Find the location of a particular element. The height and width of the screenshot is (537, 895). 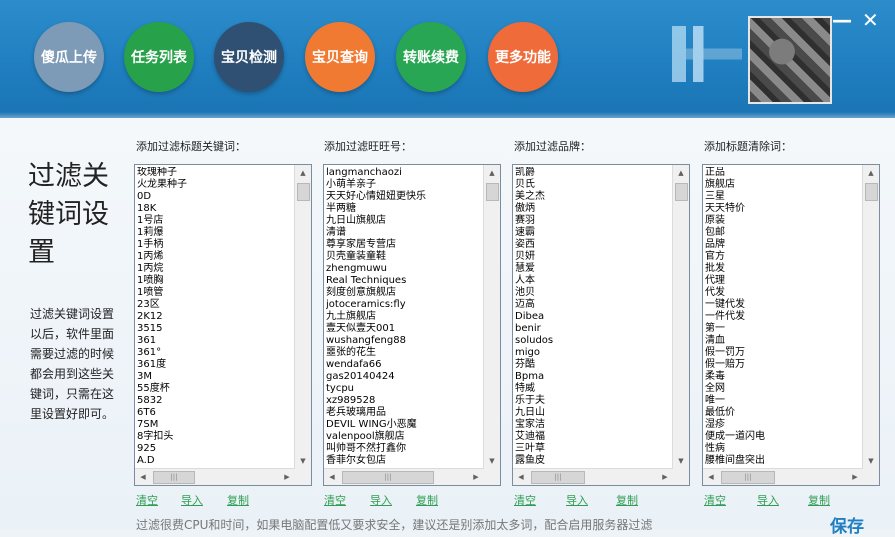

nav-button-tasks: 任务列表 is located at coordinates (159, 57).